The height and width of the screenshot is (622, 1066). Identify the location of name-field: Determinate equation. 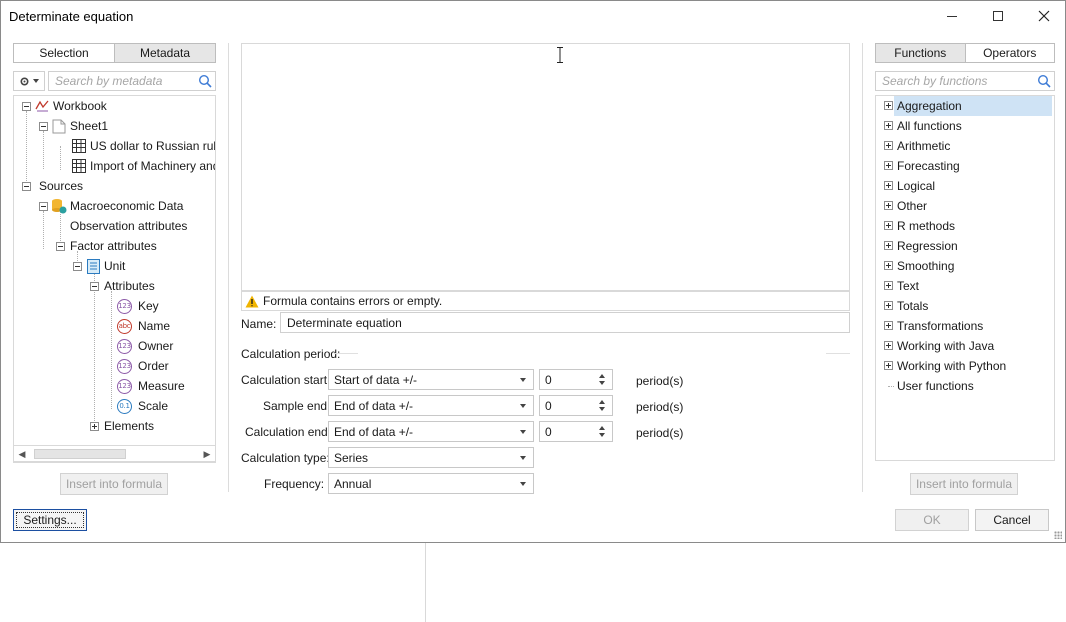
(565, 322).